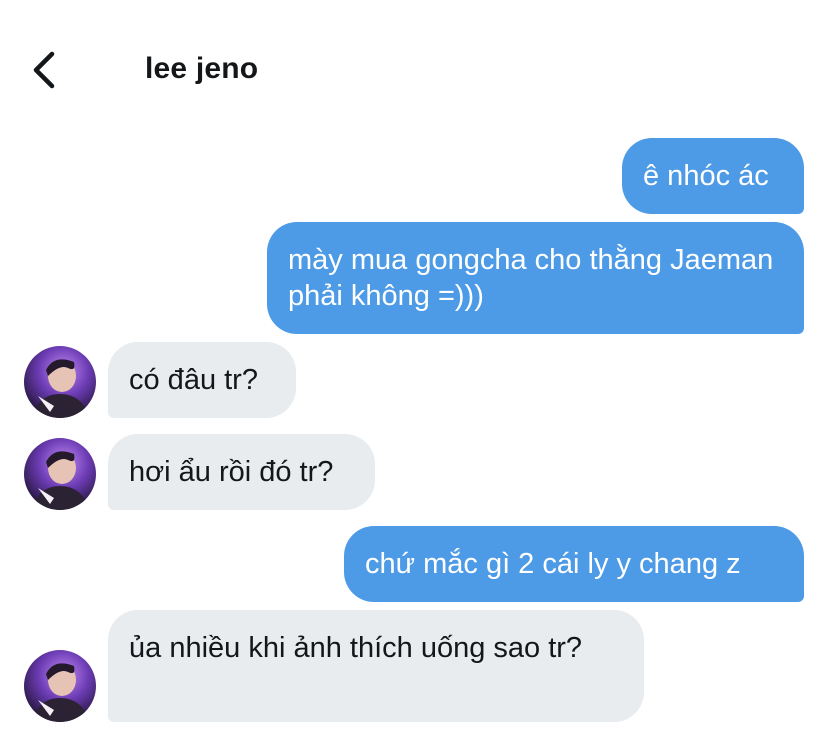 The width and height of the screenshot is (826, 730). What do you see at coordinates (202, 68) in the screenshot?
I see `contact-name: lee jeno` at bounding box center [202, 68].